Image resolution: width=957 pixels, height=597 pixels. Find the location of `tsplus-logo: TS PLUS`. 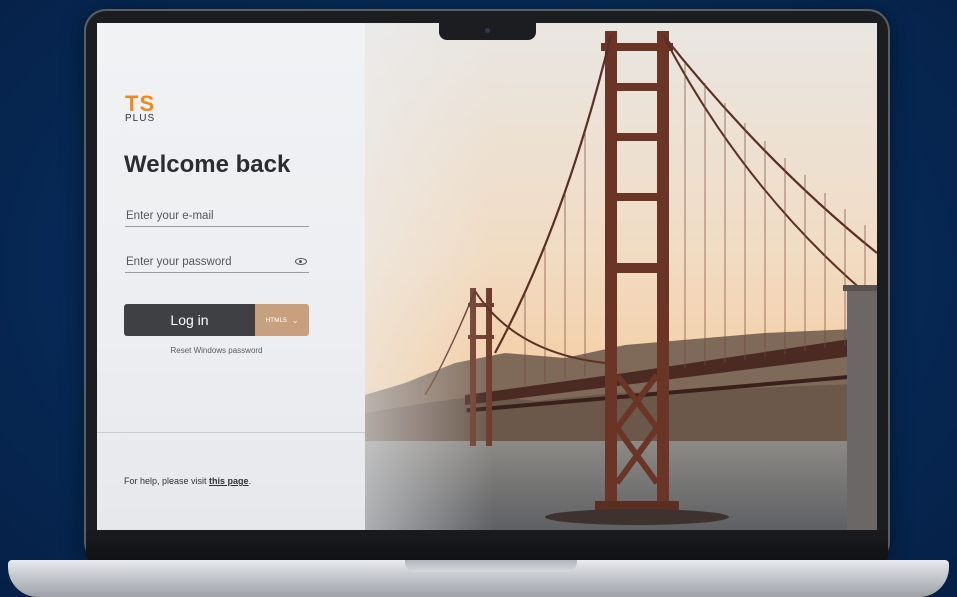

tsplus-logo: TS PLUS is located at coordinates (140, 107).